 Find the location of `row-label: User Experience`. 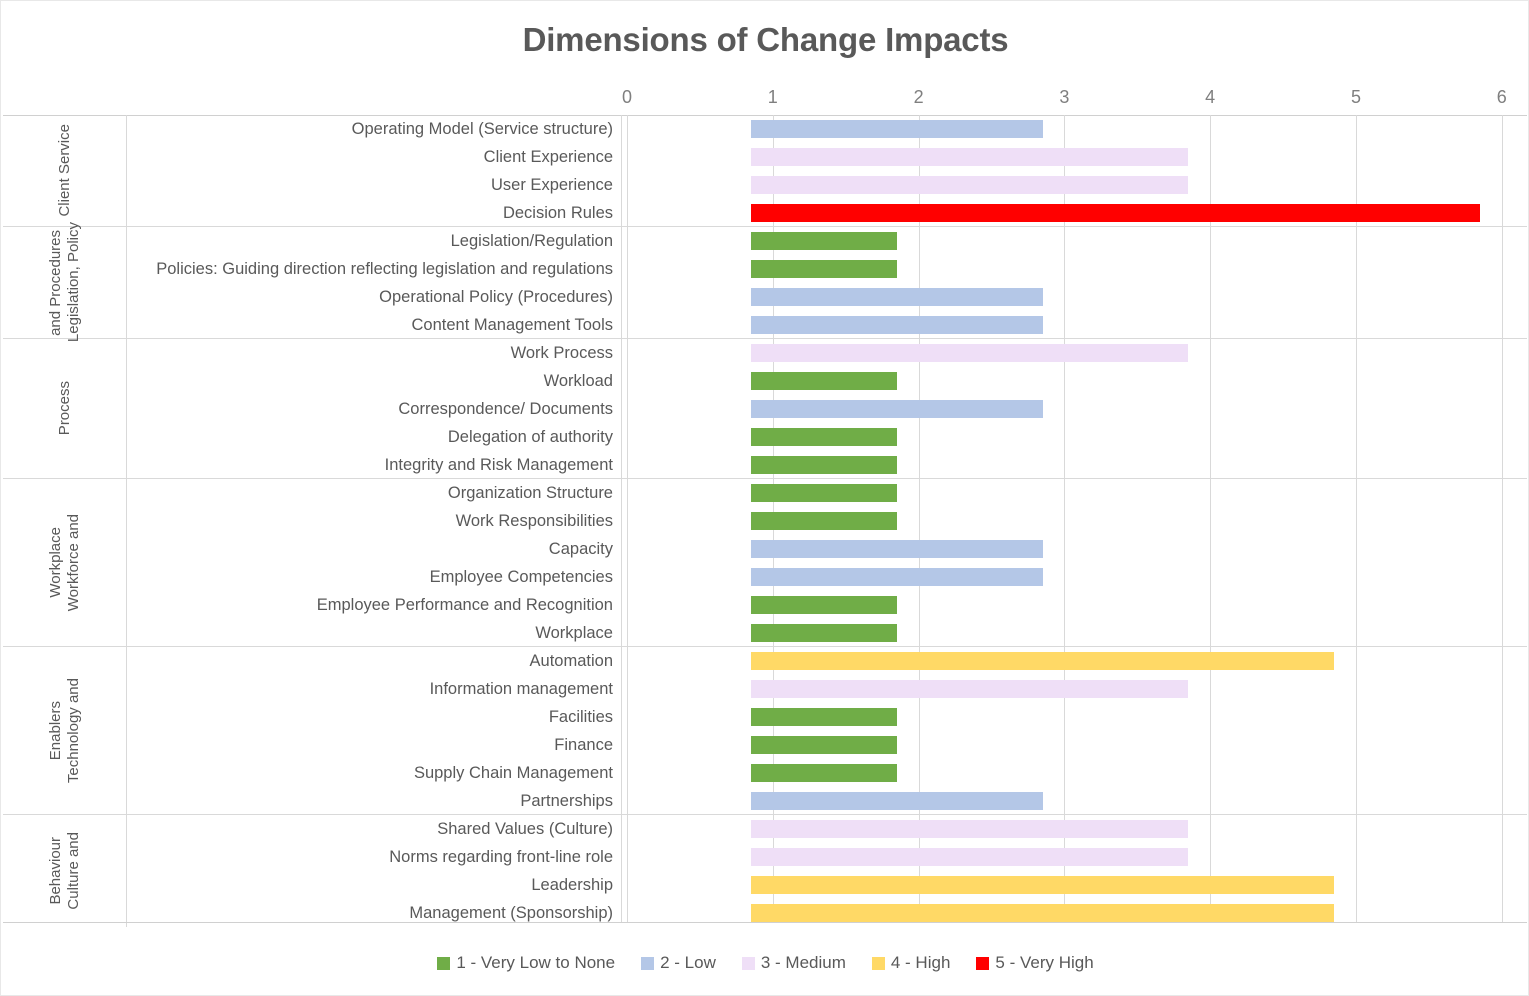

row-label: User Experience is located at coordinates (552, 185).